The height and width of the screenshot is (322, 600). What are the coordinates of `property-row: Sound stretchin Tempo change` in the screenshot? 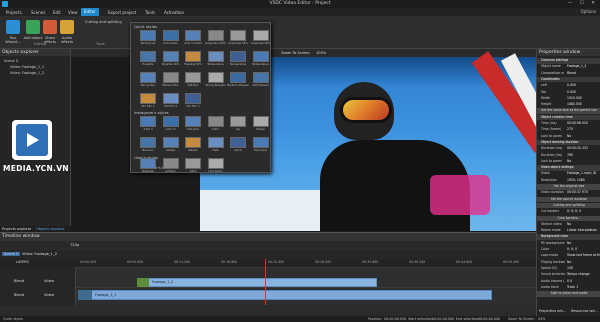 It's located at (568, 275).